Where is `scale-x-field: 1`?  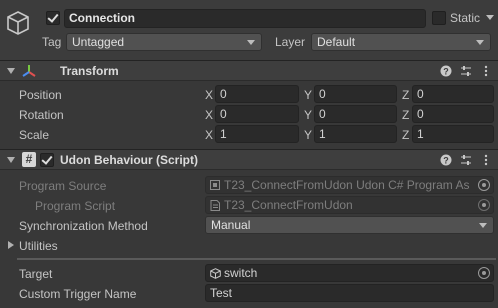
scale-x-field: 1 is located at coordinates (257, 134).